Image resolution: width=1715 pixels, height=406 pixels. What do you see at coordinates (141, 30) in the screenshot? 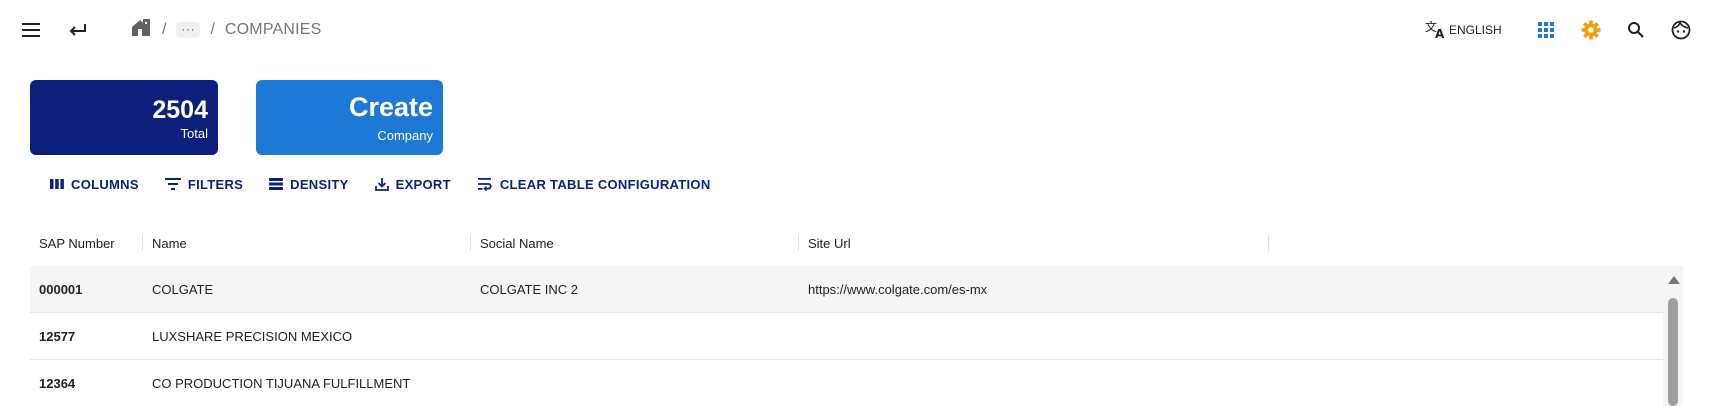
I see `home-icon` at bounding box center [141, 30].